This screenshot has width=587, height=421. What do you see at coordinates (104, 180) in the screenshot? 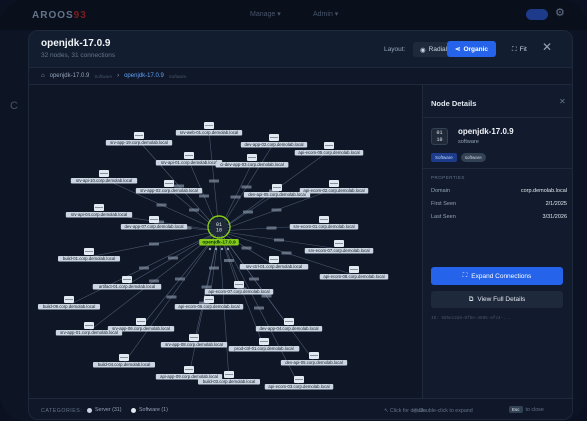
I see `node-label: srv-api-10.corp.demolab.local` at bounding box center [104, 180].